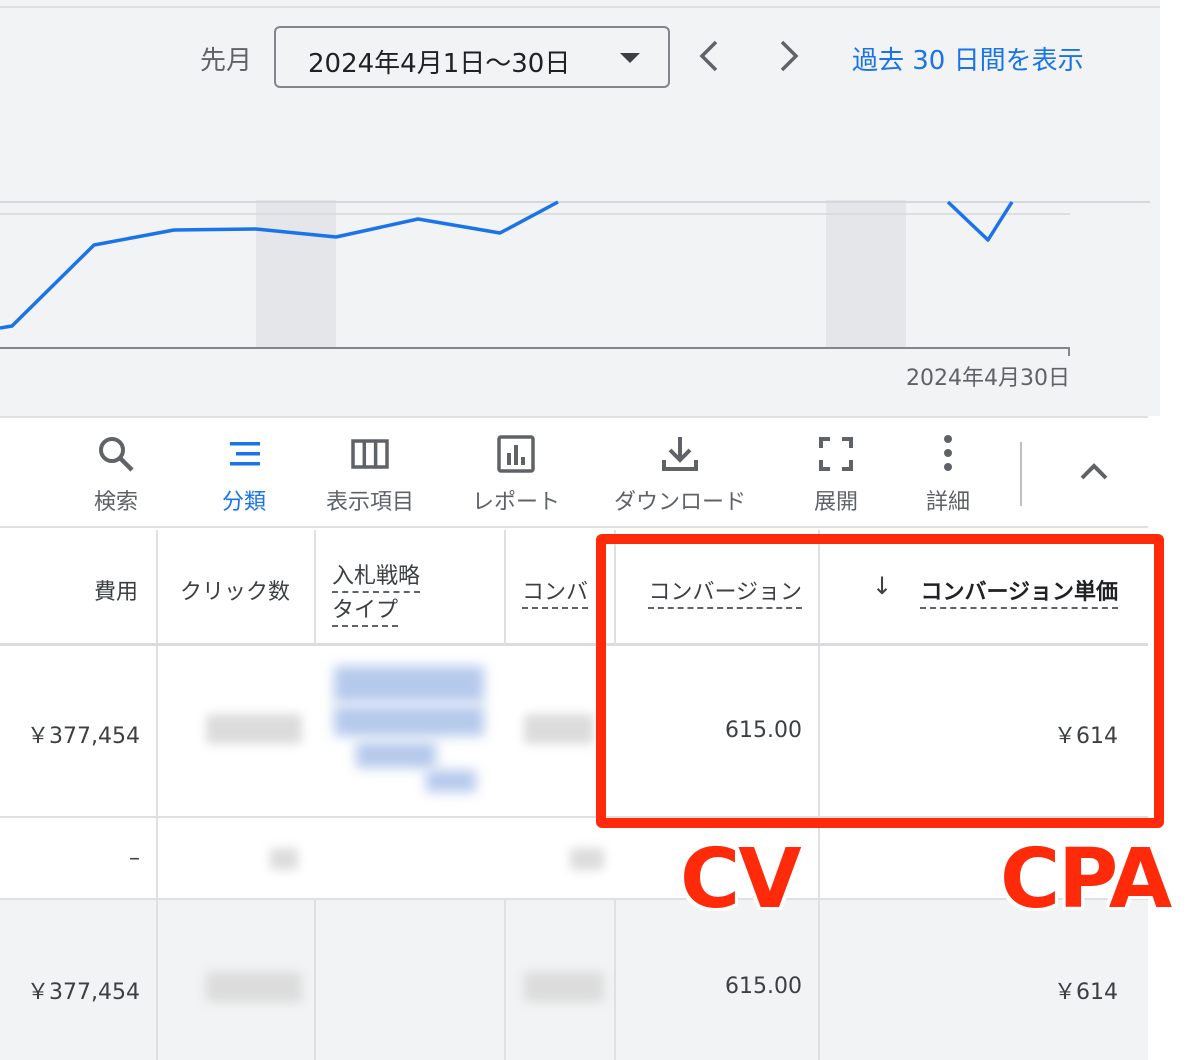 The height and width of the screenshot is (1060, 1200). Describe the element at coordinates (516, 475) in the screenshot. I see `toolbar-report-button: レポート` at that location.